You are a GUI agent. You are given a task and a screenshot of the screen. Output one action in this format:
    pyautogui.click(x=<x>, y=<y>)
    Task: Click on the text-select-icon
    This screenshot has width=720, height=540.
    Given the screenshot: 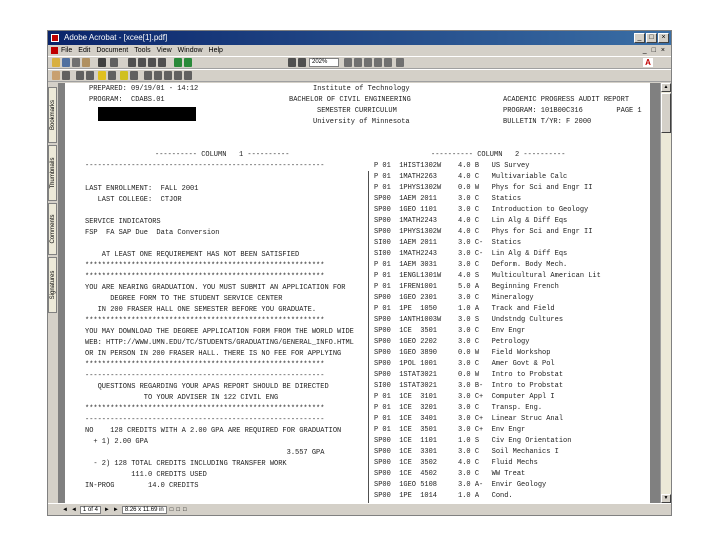 What is the action you would take?
    pyautogui.click(x=80, y=75)
    